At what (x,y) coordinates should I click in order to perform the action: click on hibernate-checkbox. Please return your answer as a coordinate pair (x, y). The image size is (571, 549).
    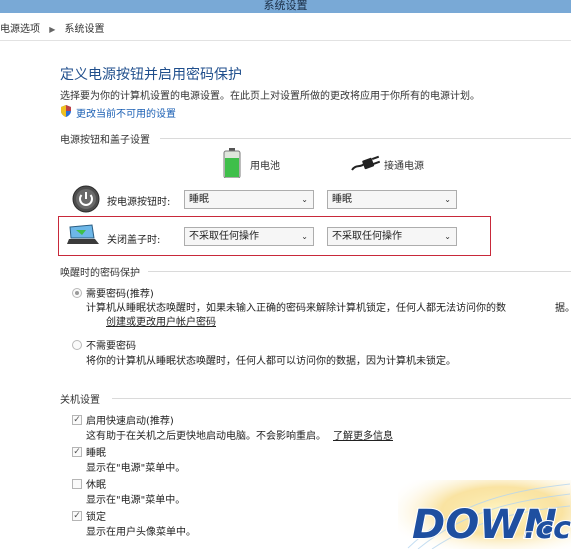
    Looking at the image, I should click on (77, 484).